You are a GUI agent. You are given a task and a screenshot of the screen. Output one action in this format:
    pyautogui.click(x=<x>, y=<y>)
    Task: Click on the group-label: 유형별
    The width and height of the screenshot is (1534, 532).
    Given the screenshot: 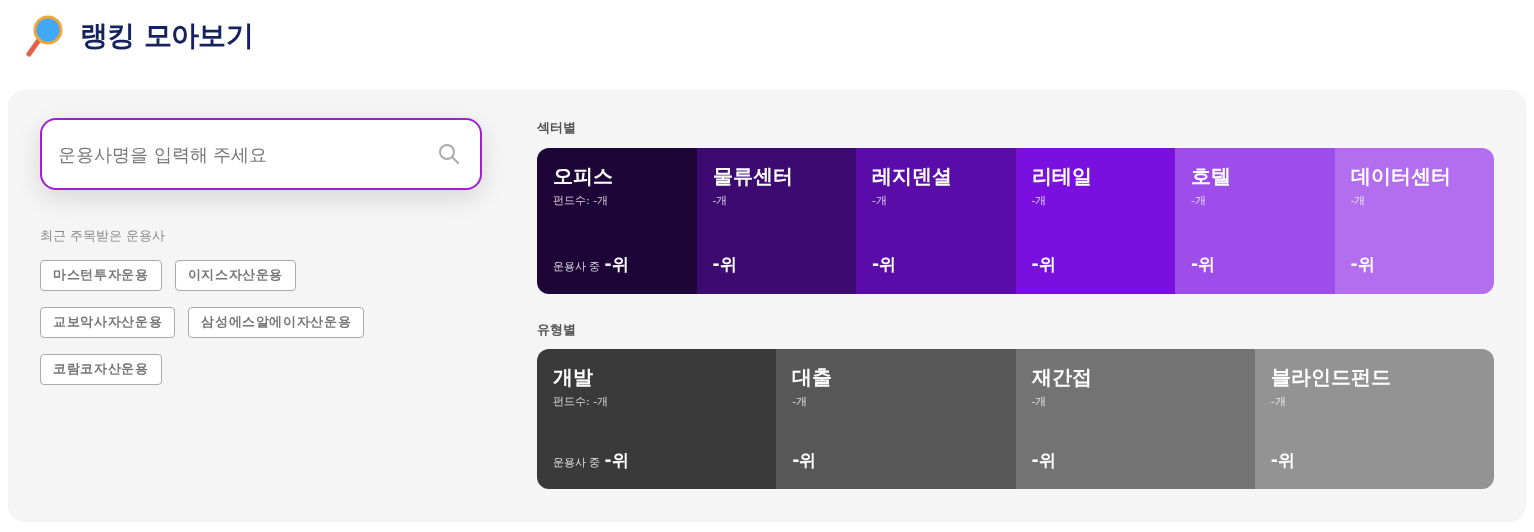 What is the action you would take?
    pyautogui.click(x=557, y=329)
    